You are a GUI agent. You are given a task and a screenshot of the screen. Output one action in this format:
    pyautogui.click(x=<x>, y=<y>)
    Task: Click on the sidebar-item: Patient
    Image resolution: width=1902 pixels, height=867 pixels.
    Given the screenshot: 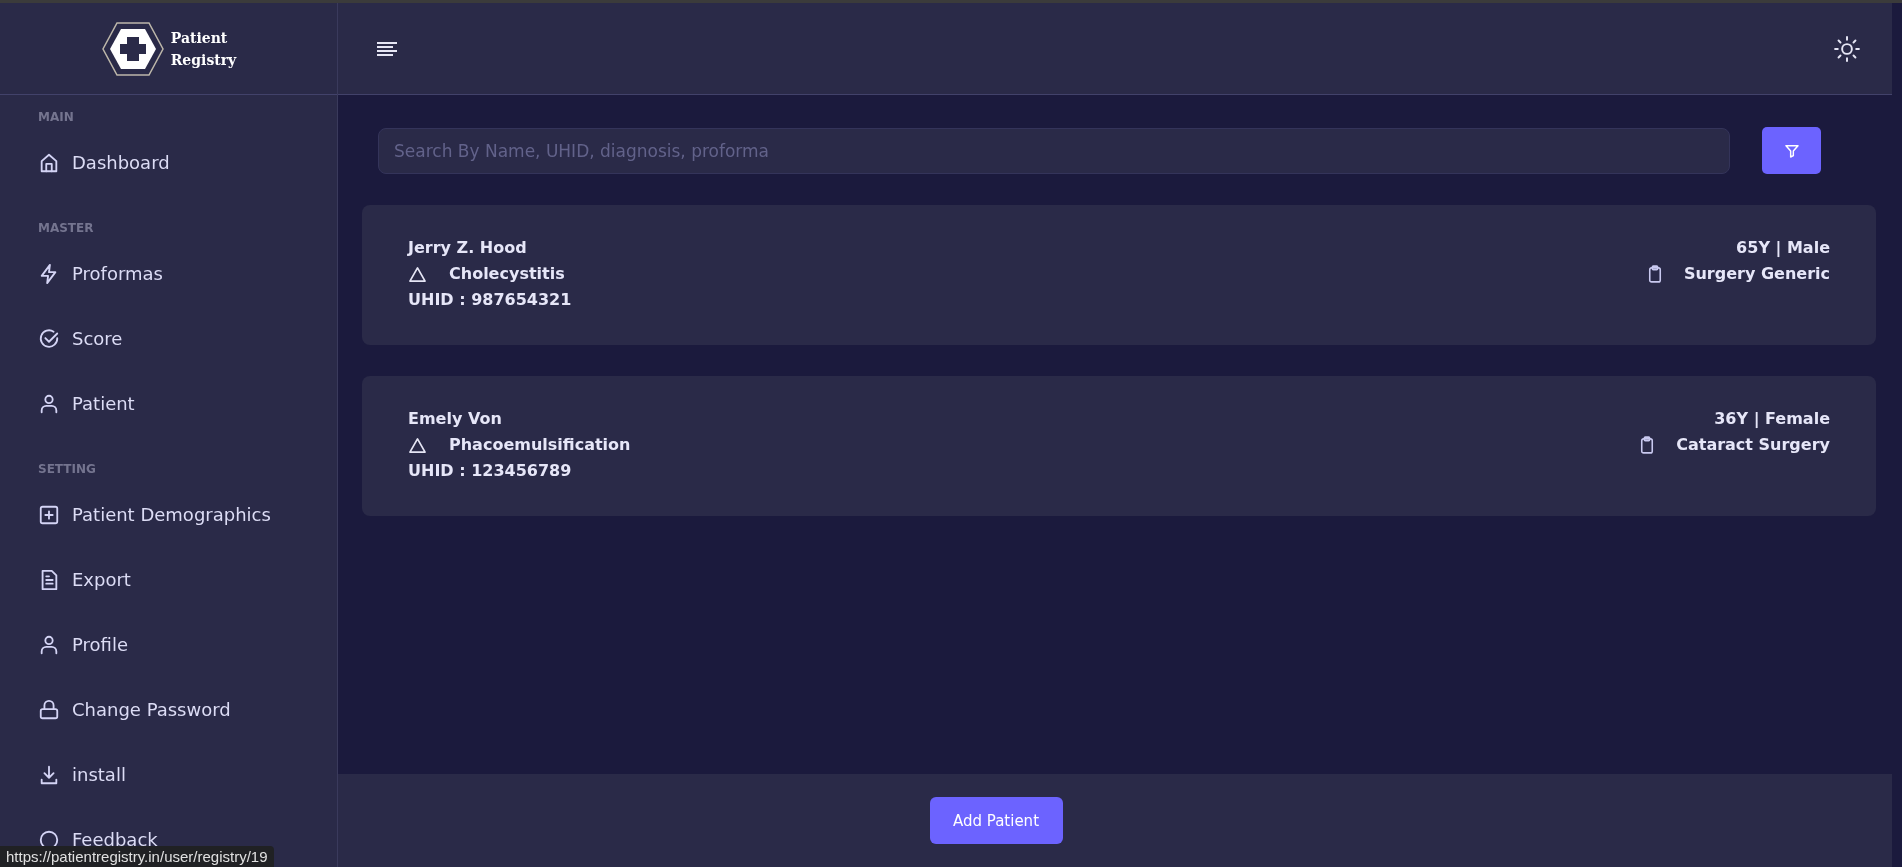 What is the action you would take?
    pyautogui.click(x=168, y=403)
    